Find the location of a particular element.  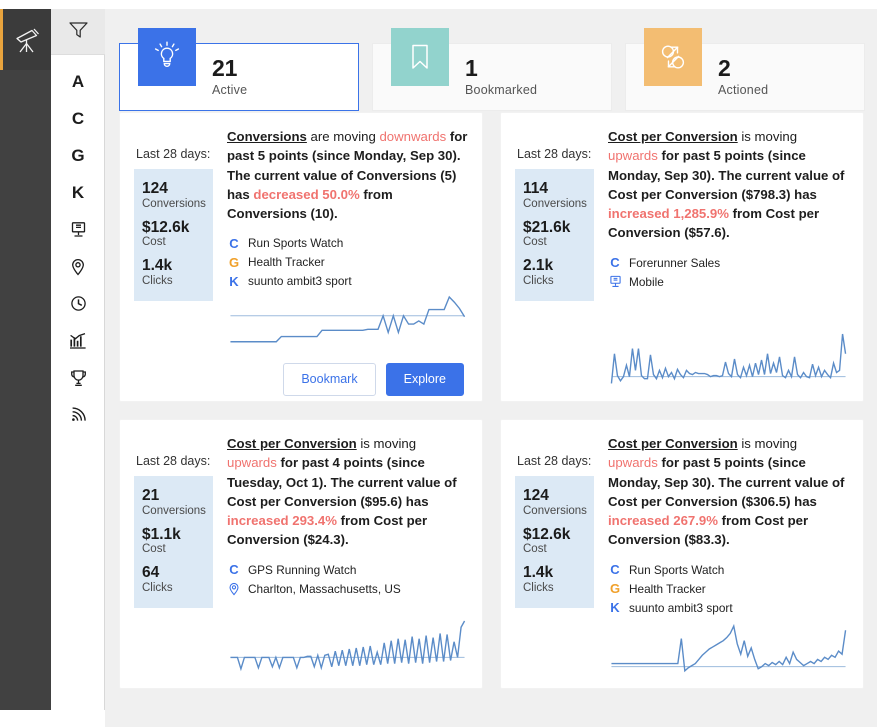

clock-icon is located at coordinates (78, 303).